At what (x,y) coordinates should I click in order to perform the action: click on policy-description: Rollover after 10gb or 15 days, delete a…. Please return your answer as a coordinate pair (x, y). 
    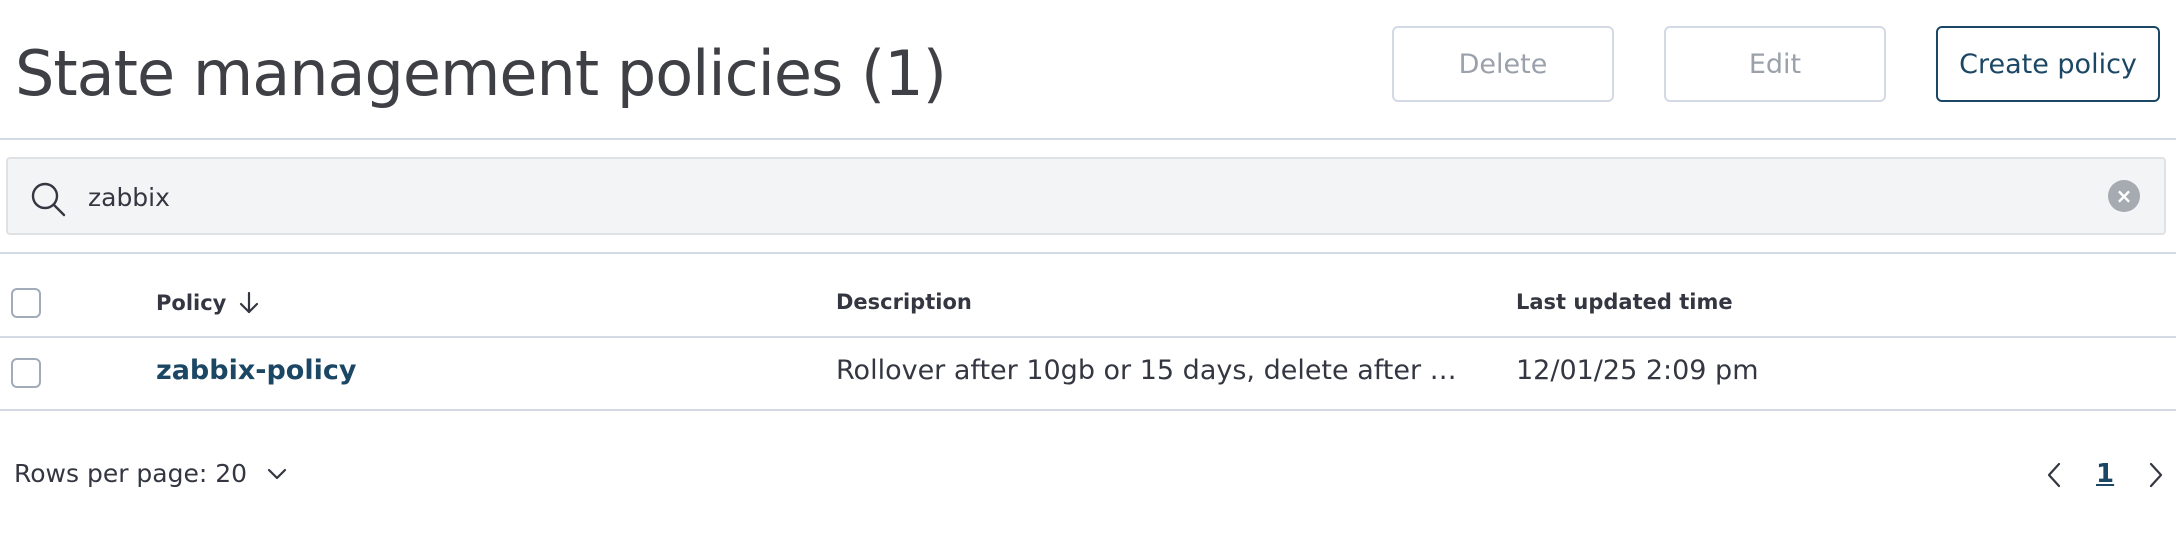
    Looking at the image, I should click on (1154, 370).